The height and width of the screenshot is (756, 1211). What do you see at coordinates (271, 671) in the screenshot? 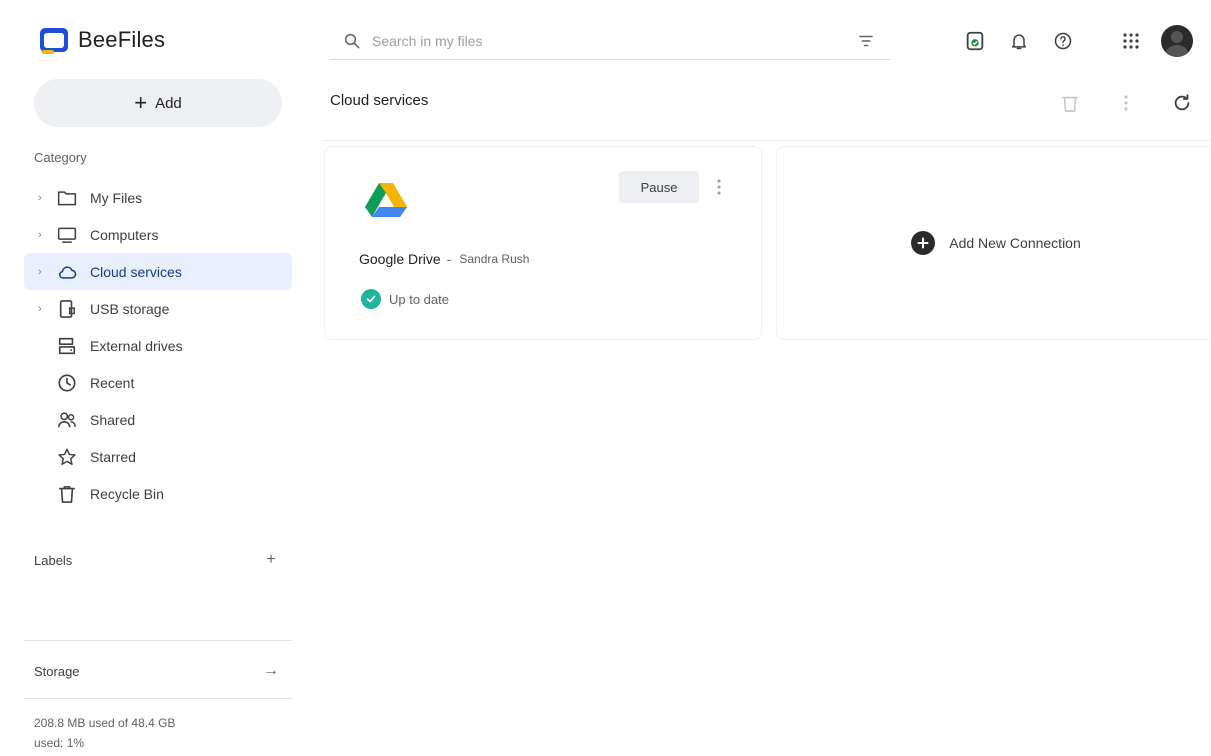
I see `arrow-right-icon: →` at bounding box center [271, 671].